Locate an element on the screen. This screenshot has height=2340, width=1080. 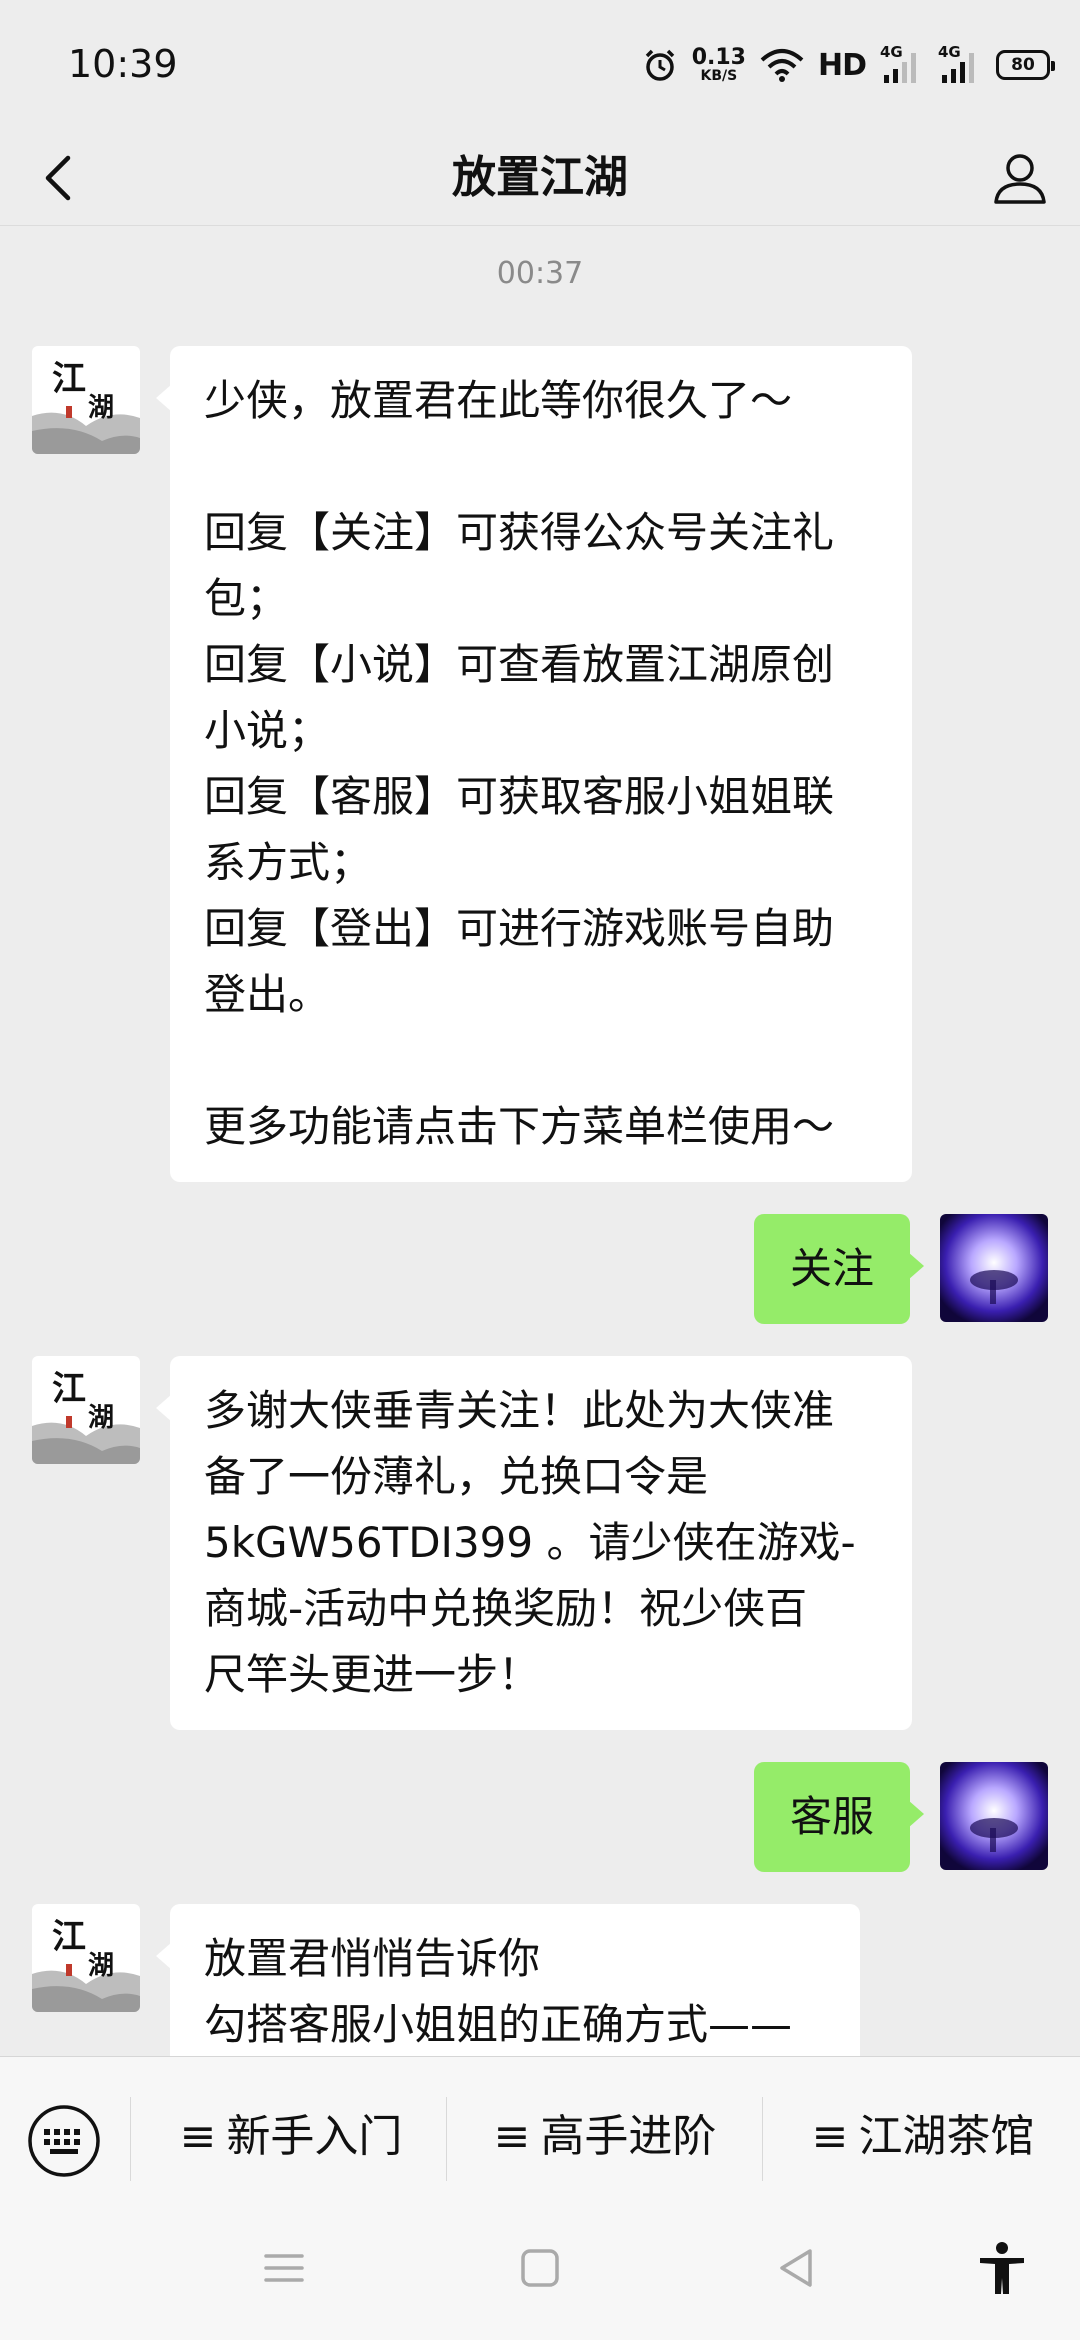
menu-item-label: 江湖茶馆 is located at coordinates (946, 2136).